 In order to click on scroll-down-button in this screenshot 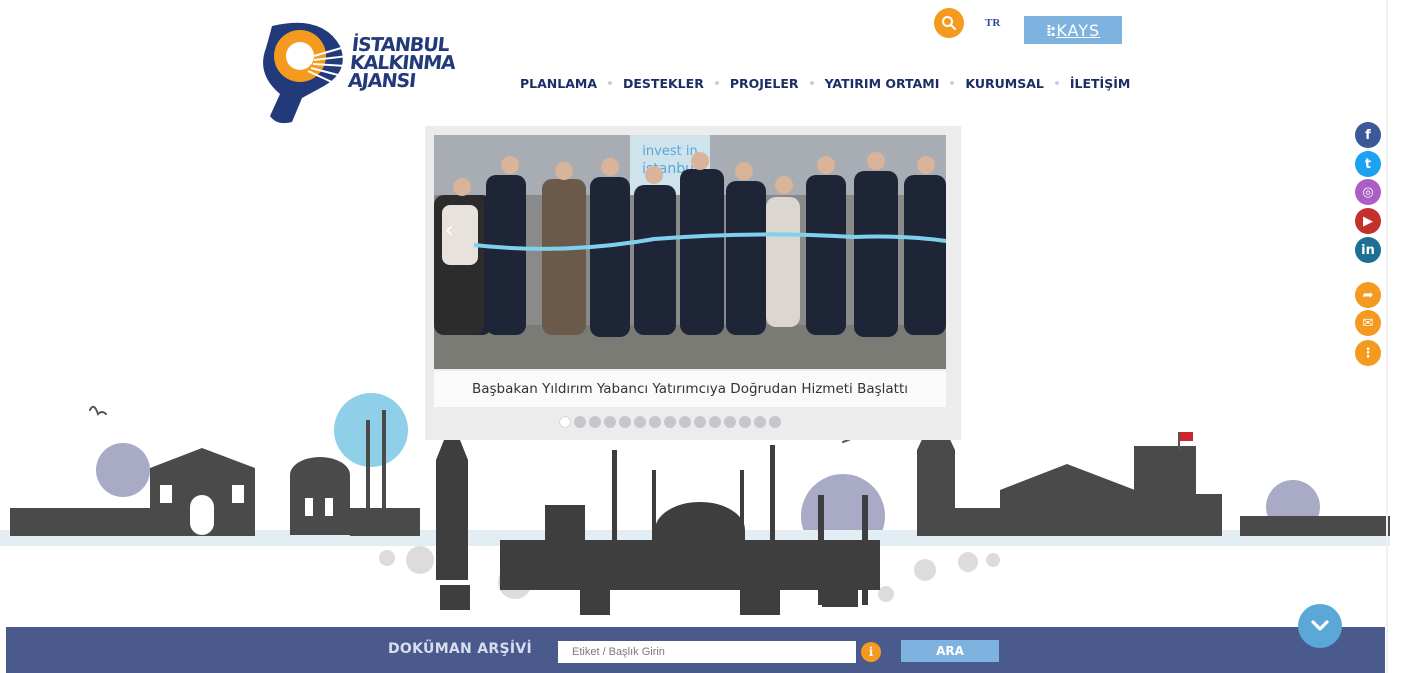, I will do `click(1320, 626)`.